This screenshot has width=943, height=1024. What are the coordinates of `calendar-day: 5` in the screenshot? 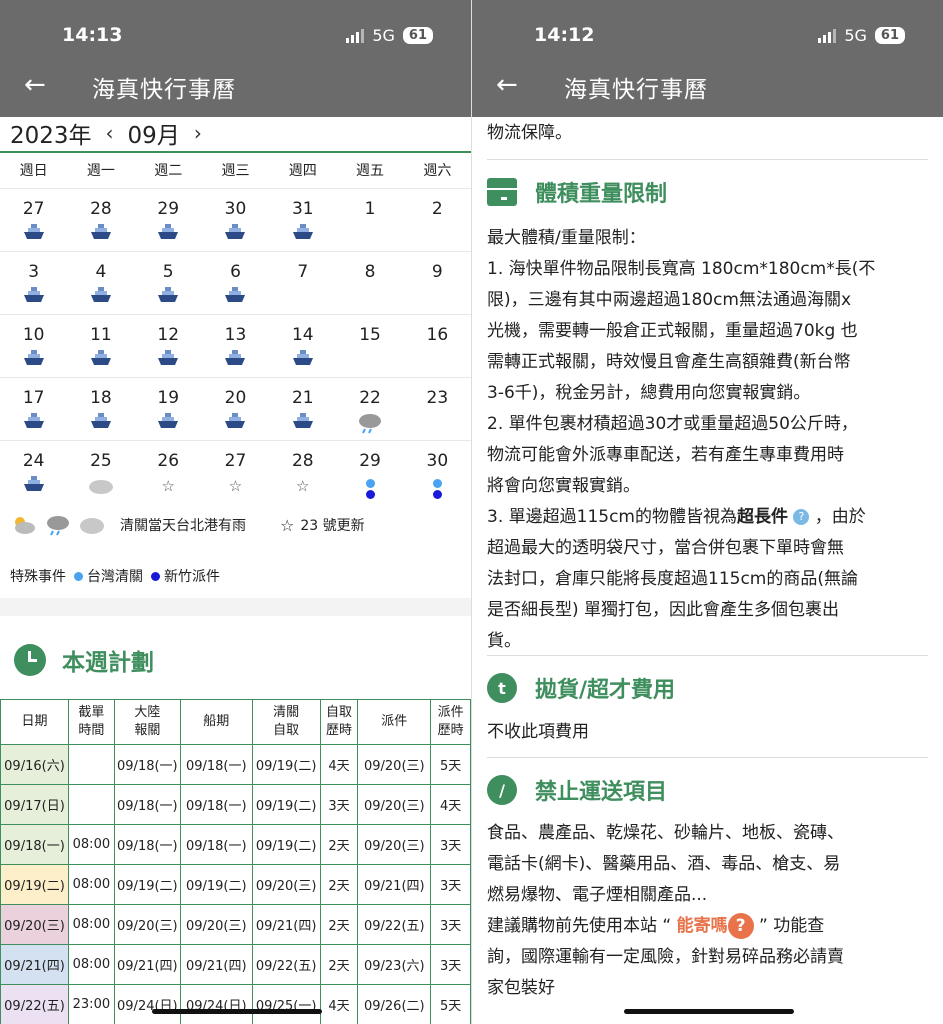 It's located at (168, 283).